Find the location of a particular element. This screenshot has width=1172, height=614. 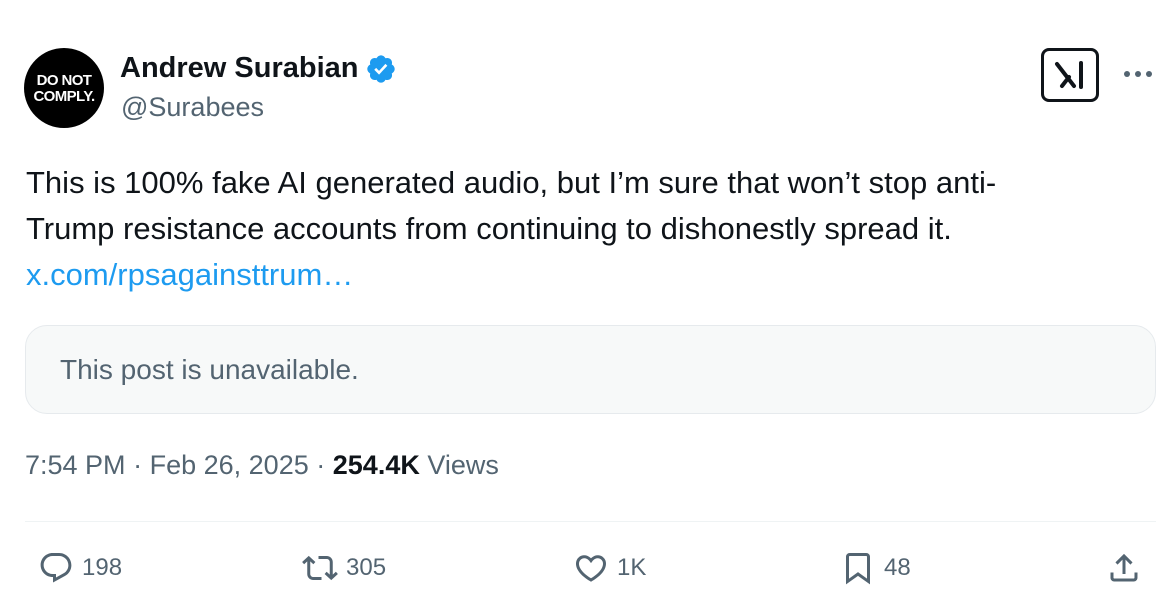

share-icon is located at coordinates (1124, 567).